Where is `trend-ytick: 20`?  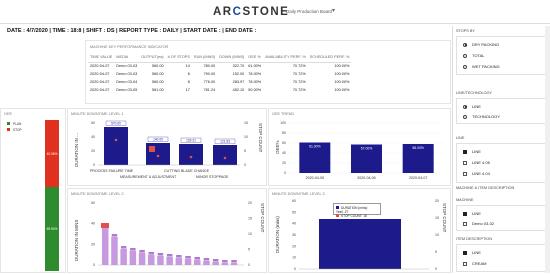
trend-ytick: 20 is located at coordinates (284, 163).